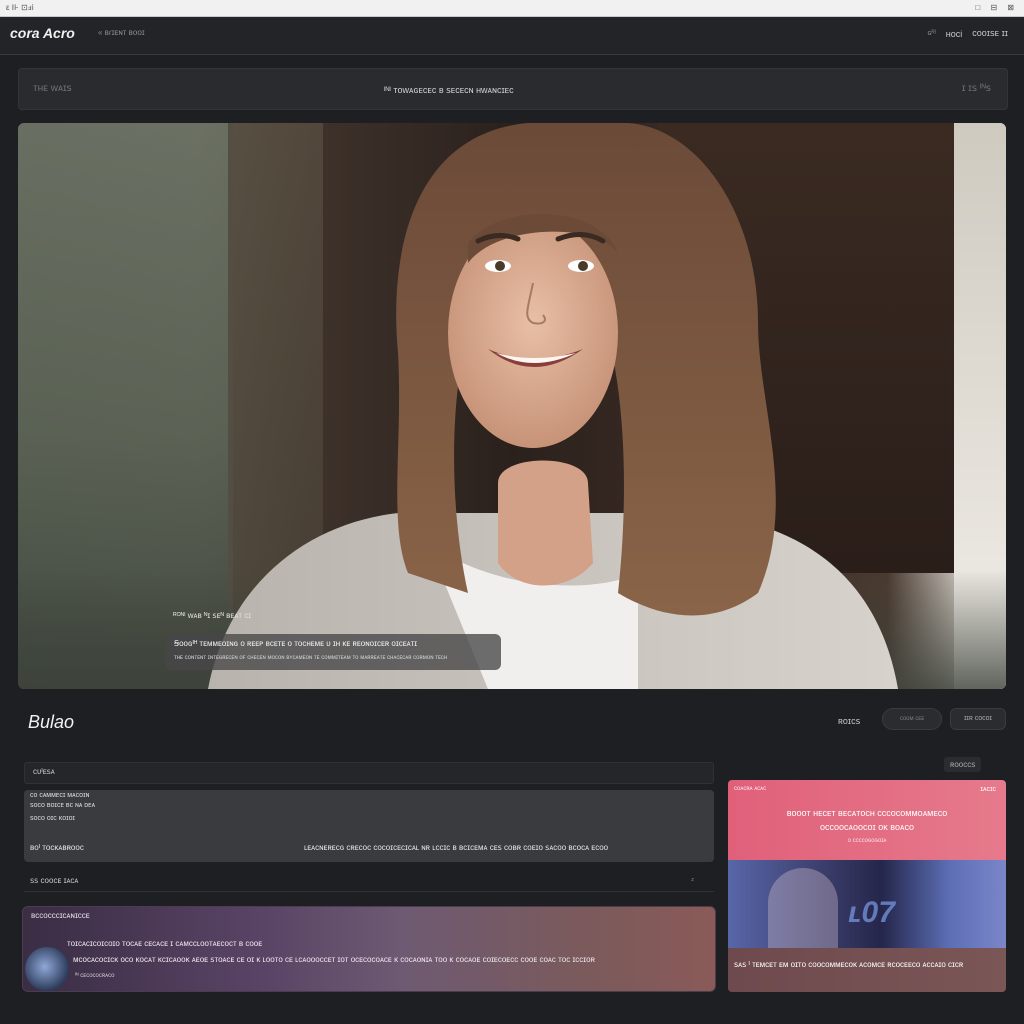 The height and width of the screenshot is (1024, 1024). What do you see at coordinates (369, 882) in the screenshot?
I see `list-row: ꜱꜱ ᴄᴏᴏᴄᴇ ɪᴀᴄᴀ ᶻ` at bounding box center [369, 882].